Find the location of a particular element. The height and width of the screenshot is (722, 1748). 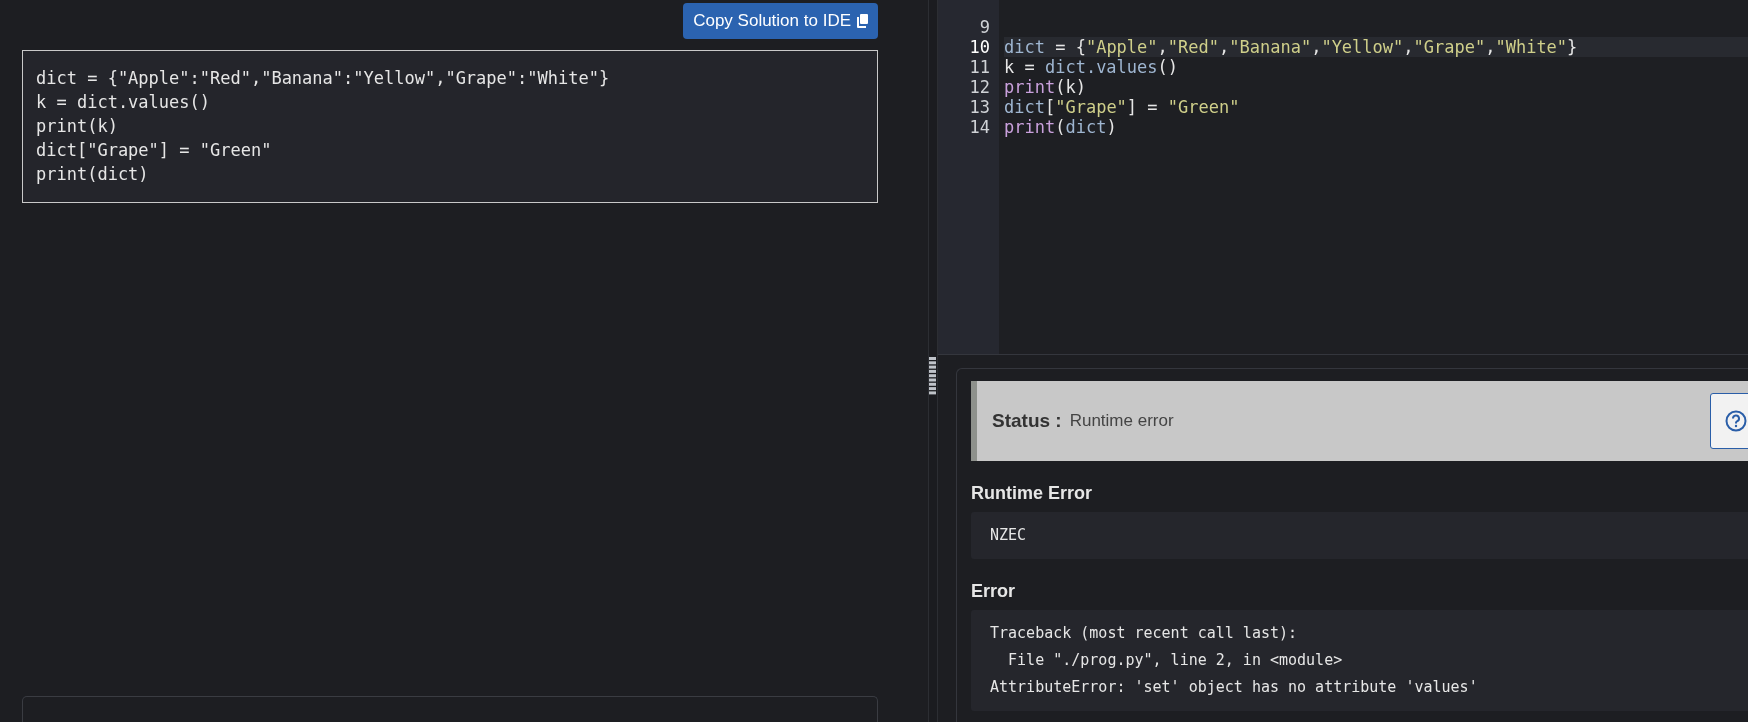

output-line: AttributeError: 'set' object has no attribute 'values' is located at coordinates (1234, 687).